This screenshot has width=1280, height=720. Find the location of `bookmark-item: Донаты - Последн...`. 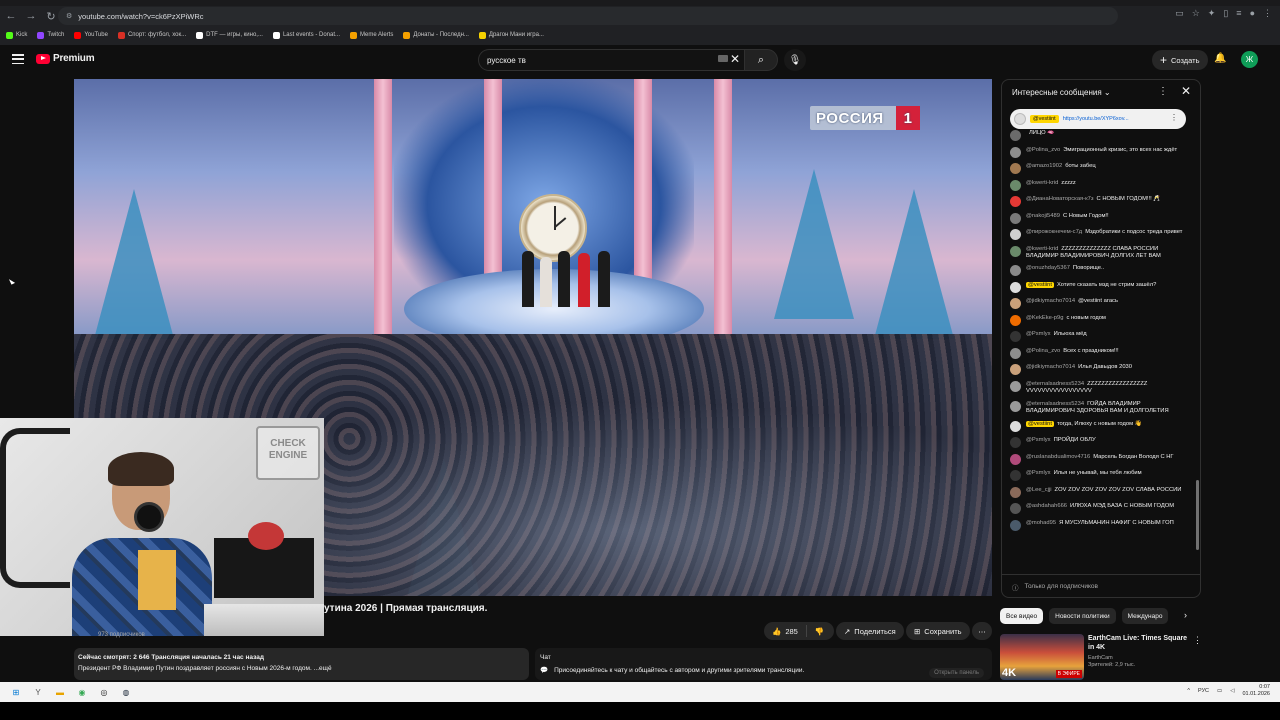

bookmark-item: Донаты - Последн... is located at coordinates (436, 35).